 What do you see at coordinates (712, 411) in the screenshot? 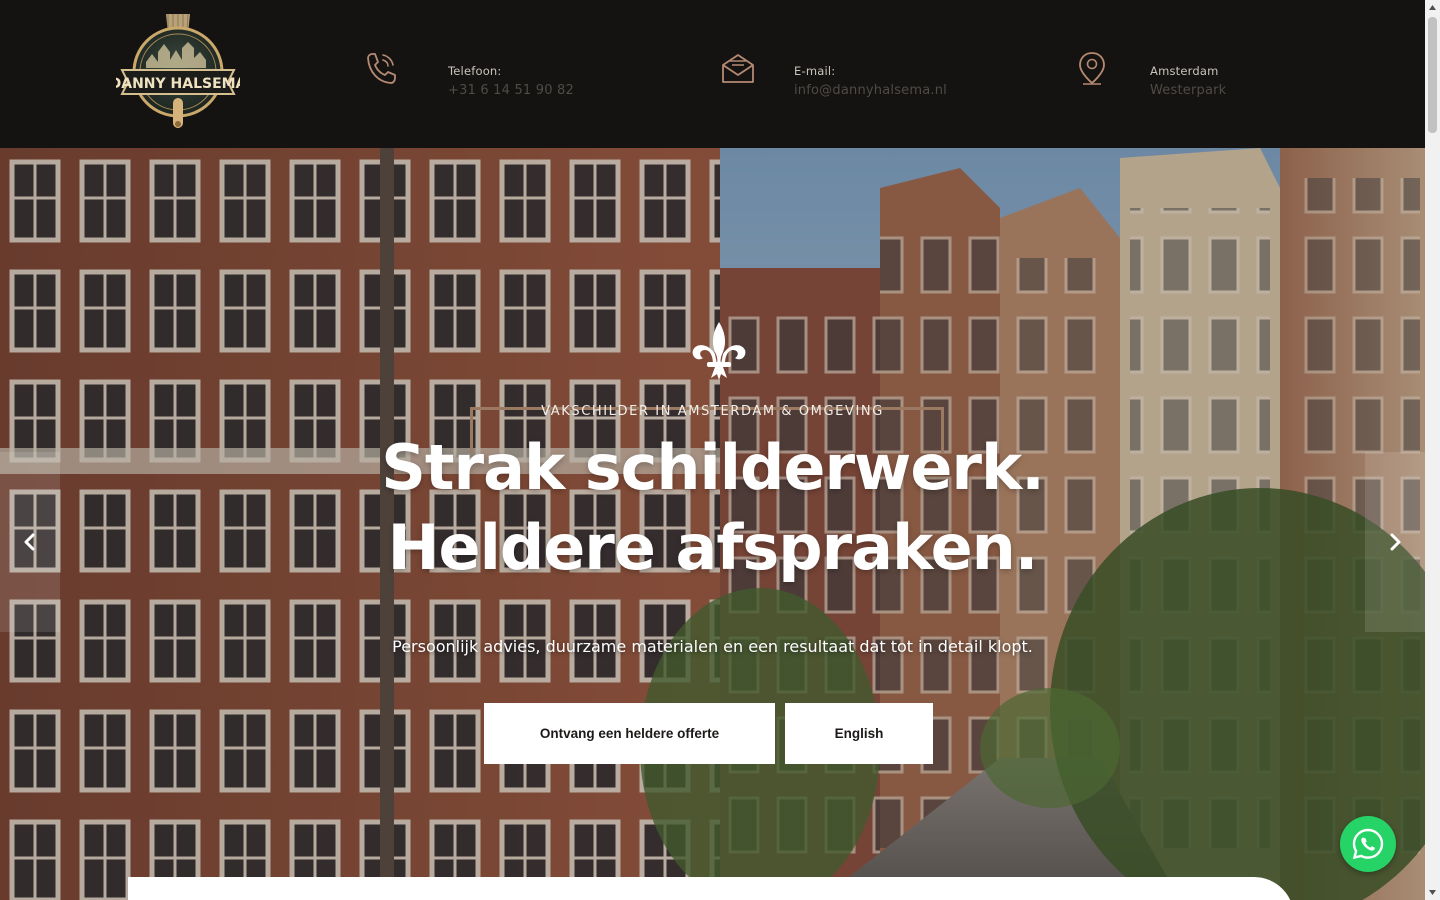
I see `hero-tagline: VAKSCHILDER IN AMSTERDAM & OMGEVING` at bounding box center [712, 411].